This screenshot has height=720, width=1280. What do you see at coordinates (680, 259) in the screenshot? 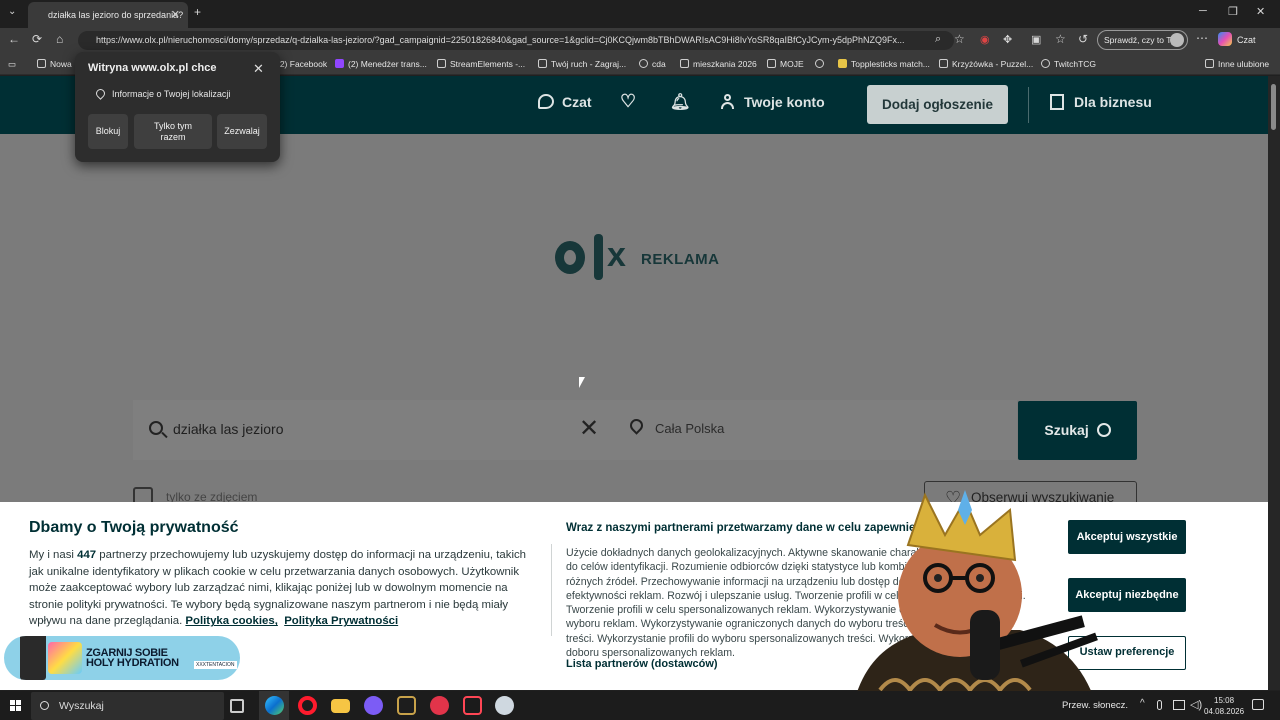
I see `ad-label: REKLAMA` at bounding box center [680, 259].